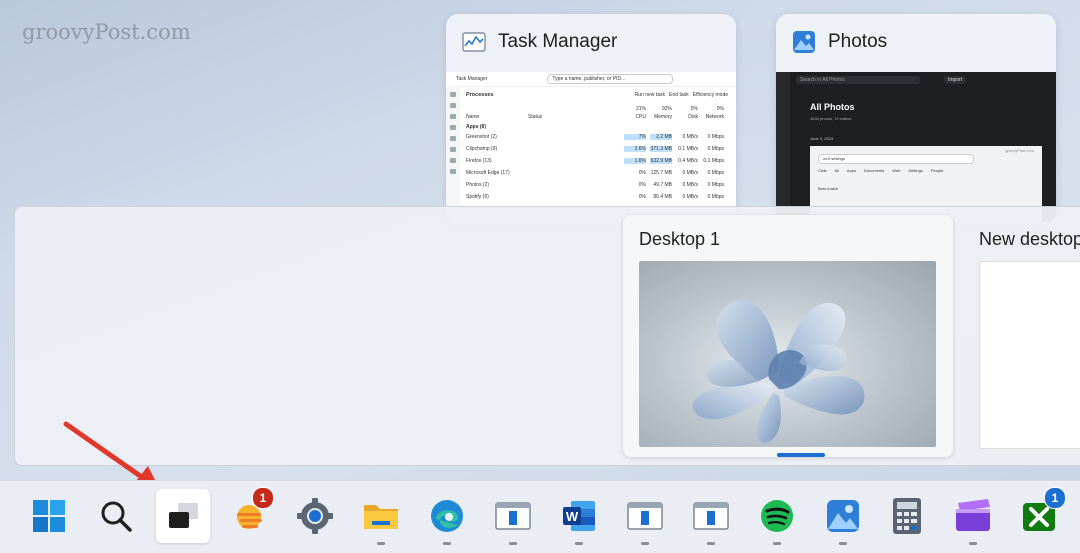 This screenshot has height=553, width=1080. Describe the element at coordinates (858, 41) in the screenshot. I see `photos-title: Photos` at that location.